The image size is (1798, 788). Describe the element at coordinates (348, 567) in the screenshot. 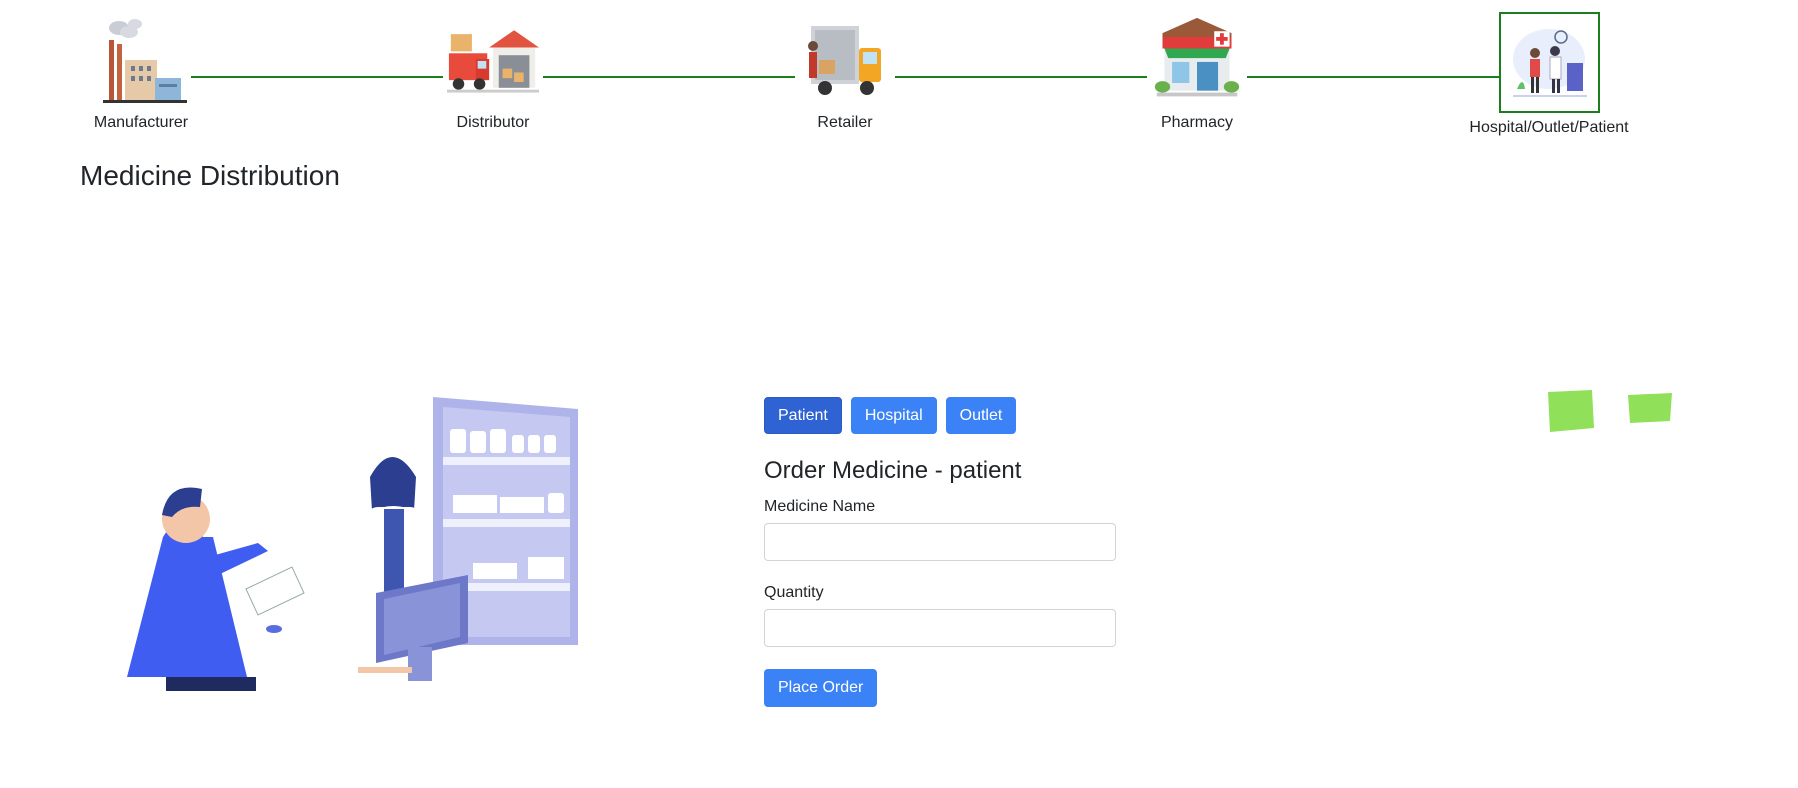

I see `pharmacist-illustration` at that location.